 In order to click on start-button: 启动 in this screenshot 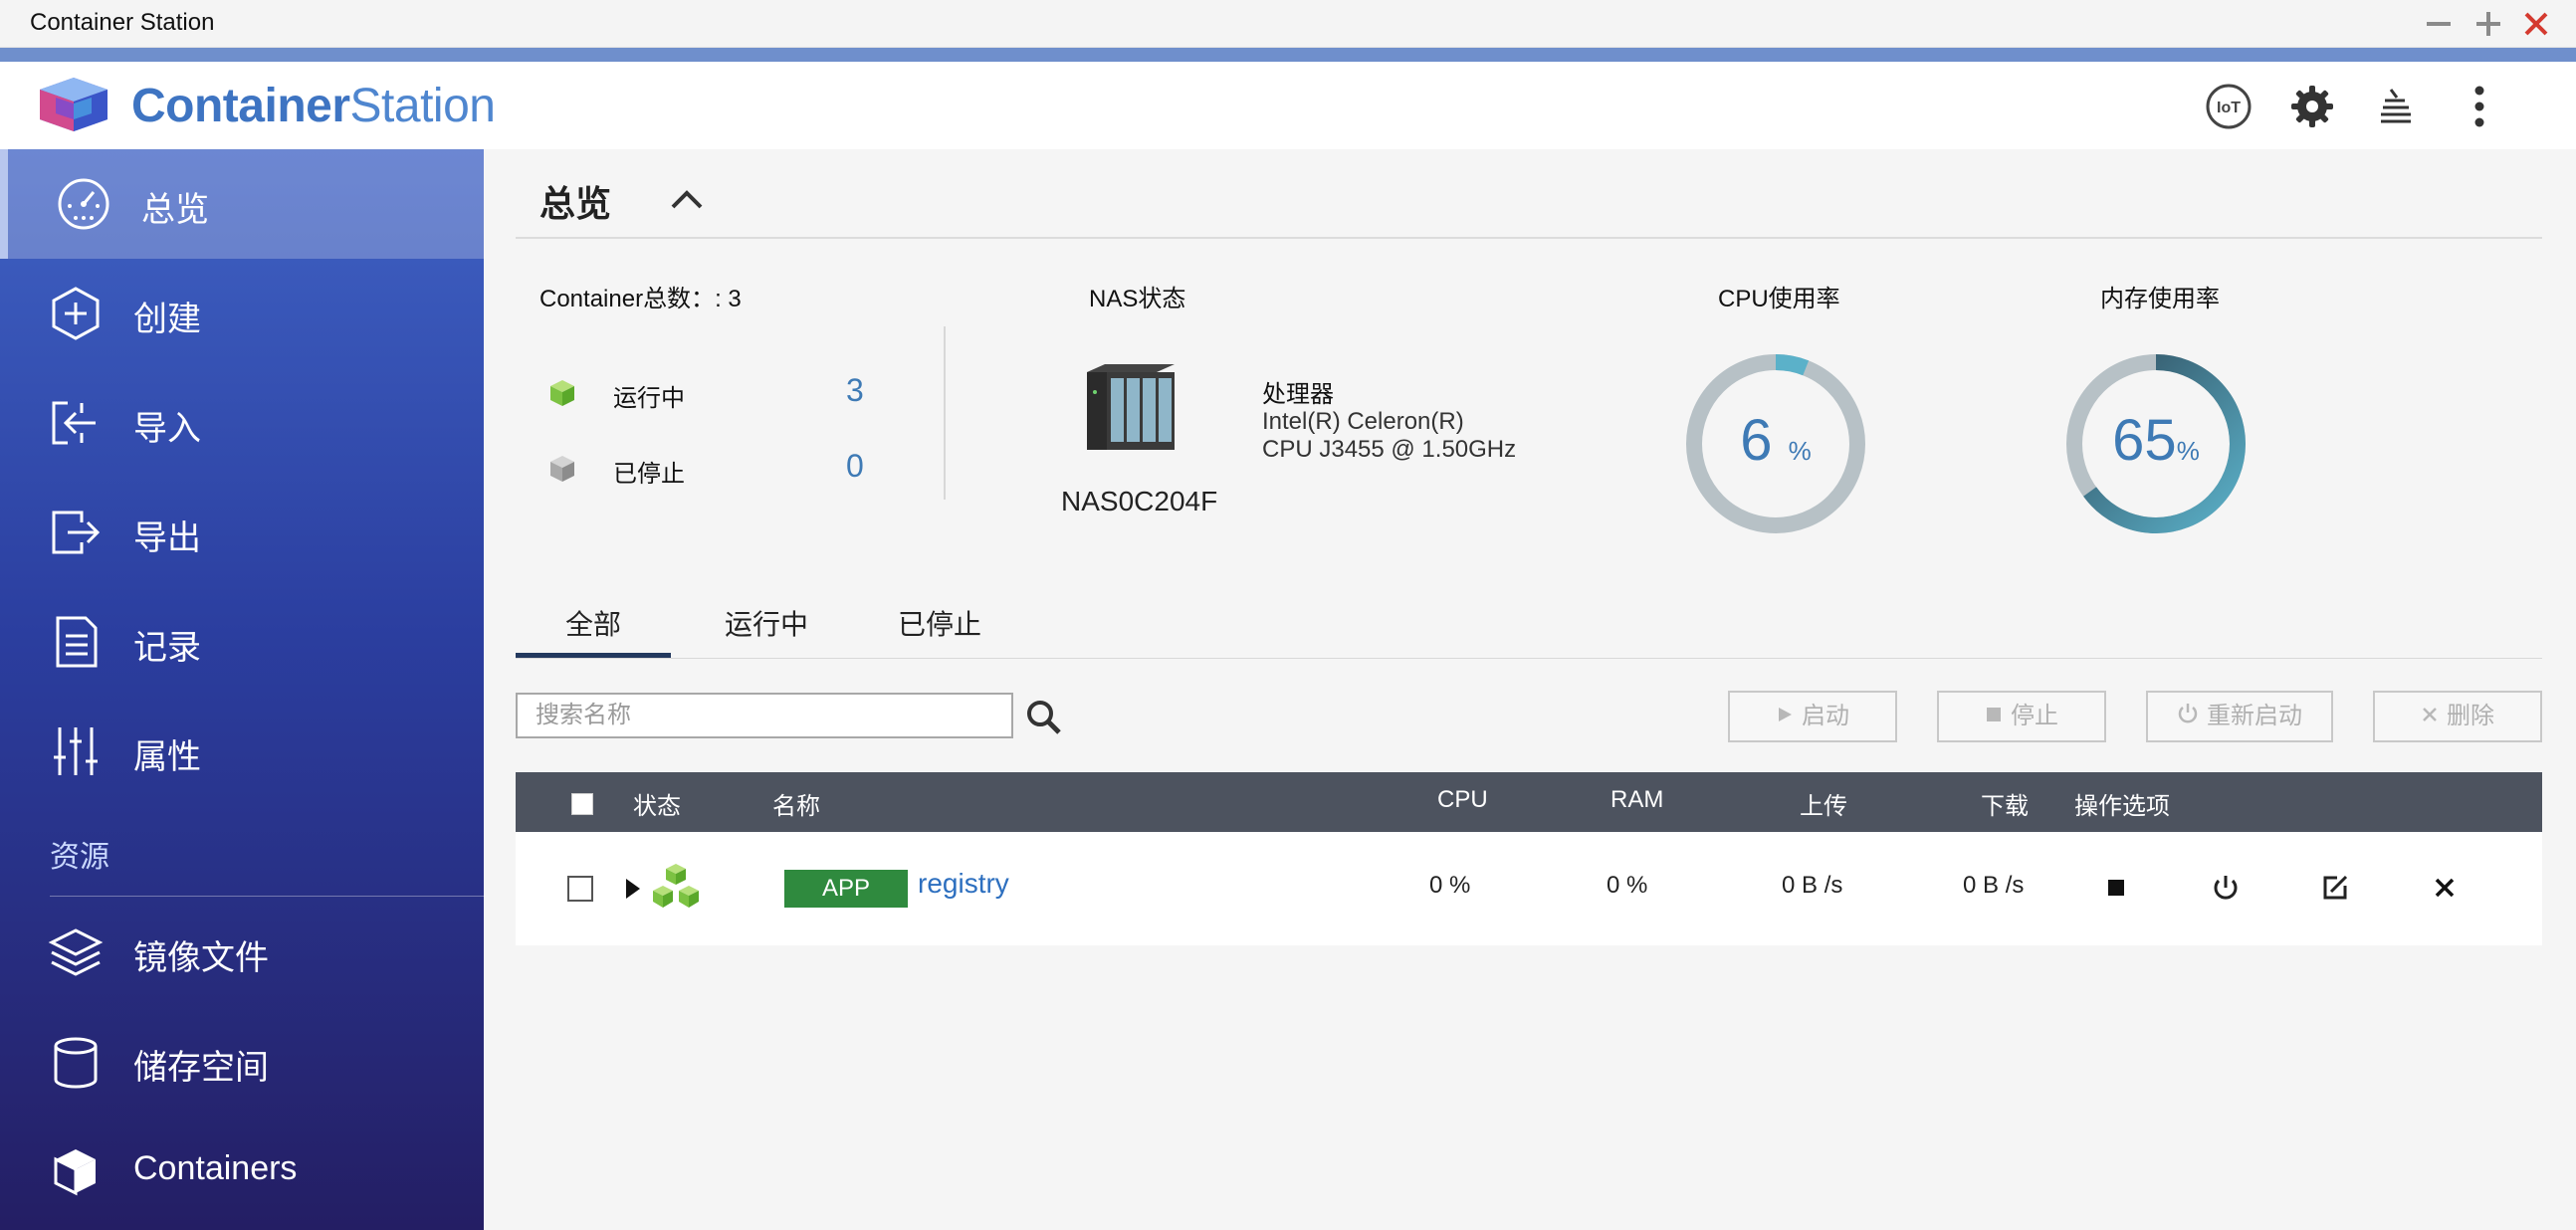, I will do `click(1812, 716)`.